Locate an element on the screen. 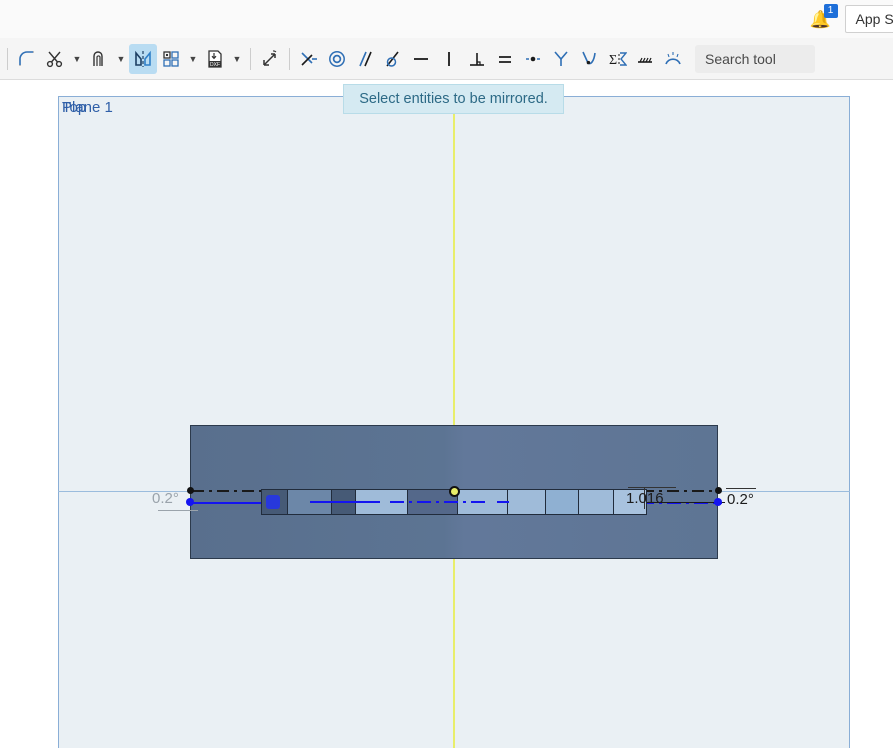 Image resolution: width=893 pixels, height=748 pixels. vertical-centerline is located at coordinates (454, 422).